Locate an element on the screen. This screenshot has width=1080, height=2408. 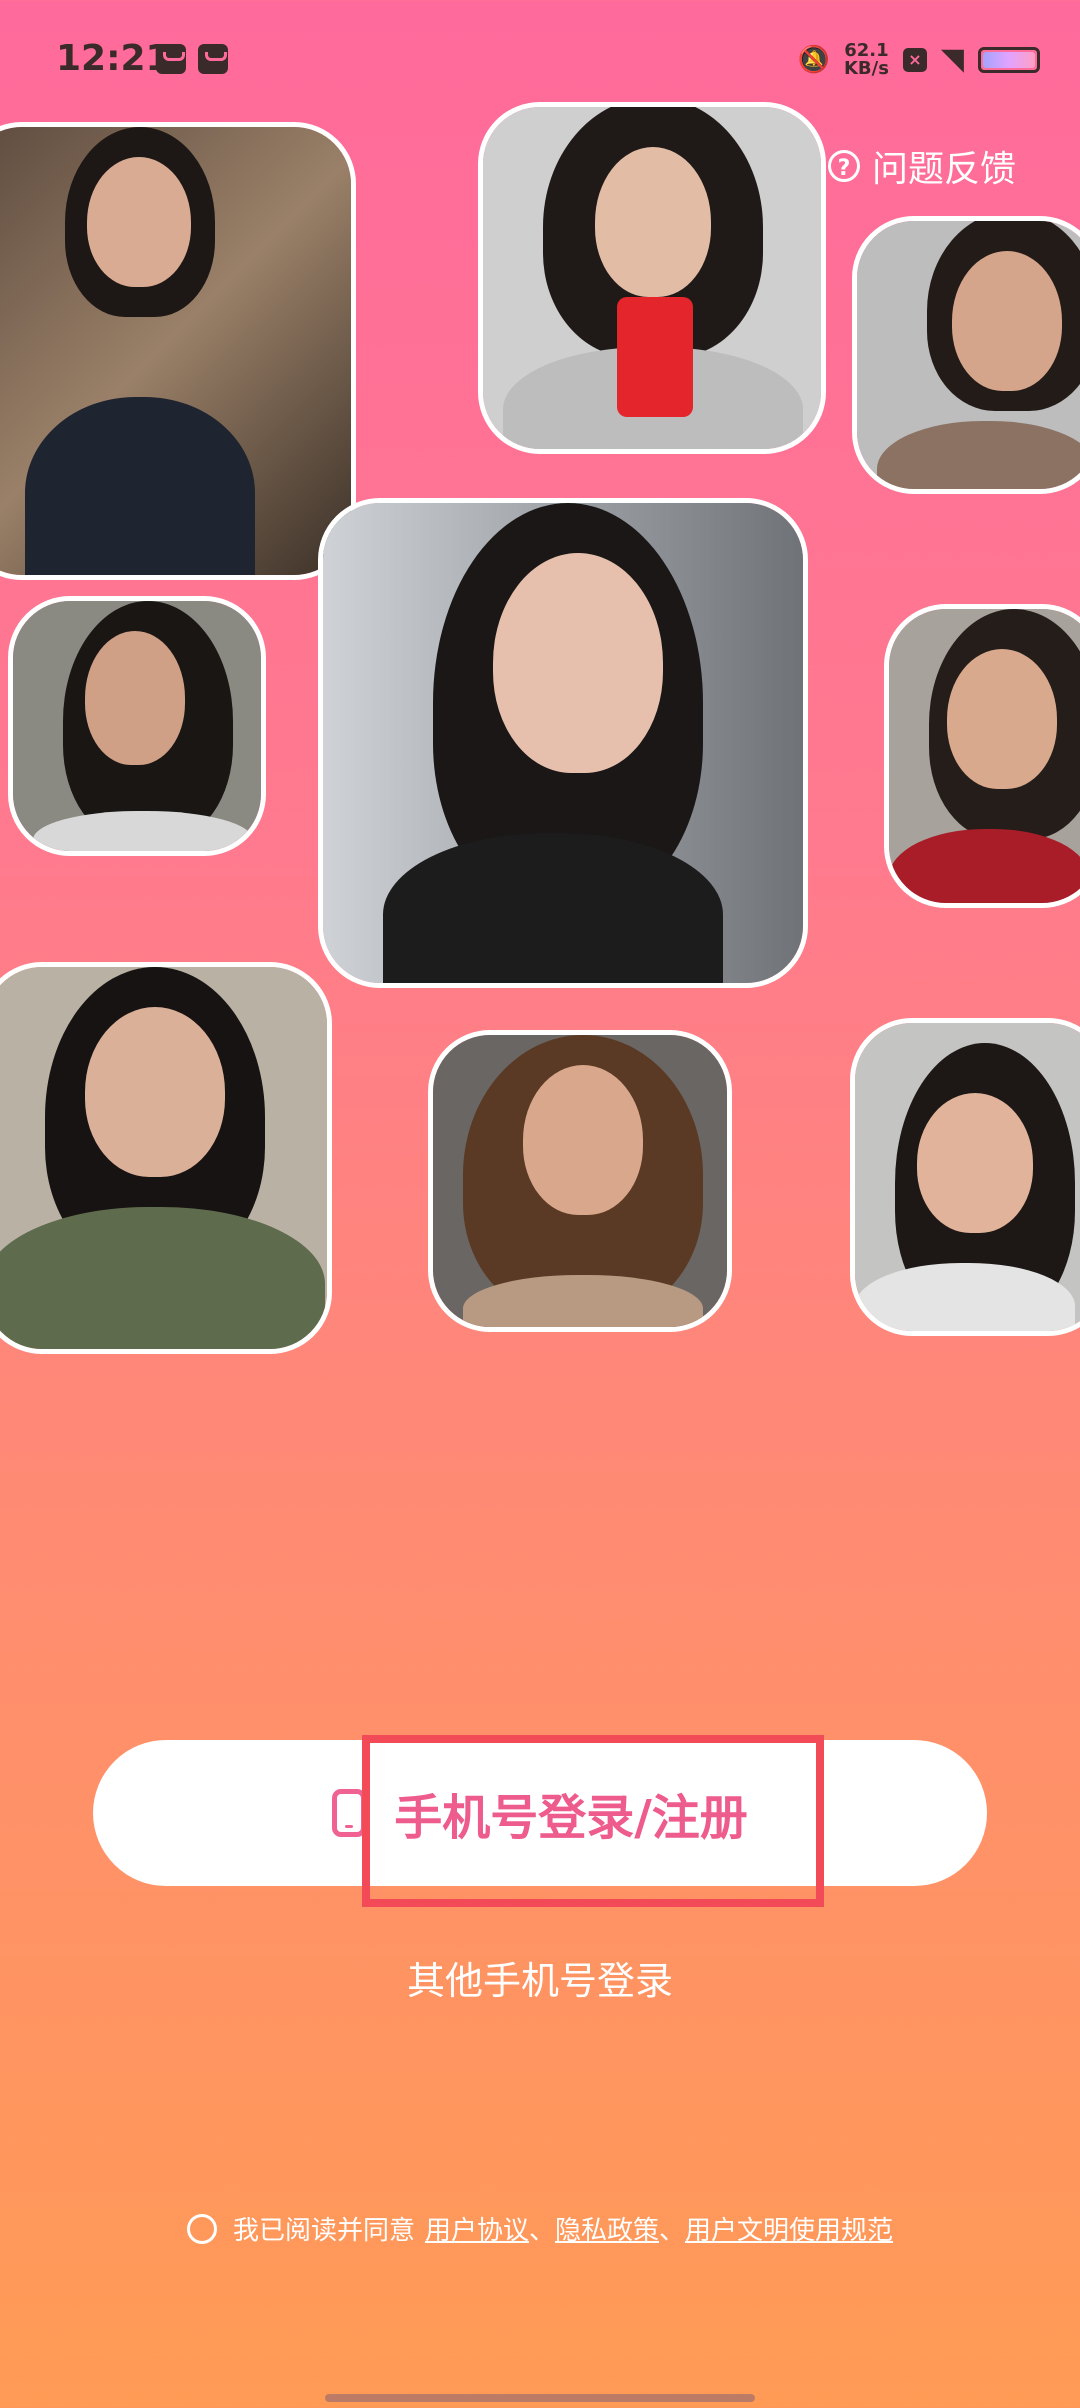
other-phone-login-link: 其他手机号登录 is located at coordinates (540, 1977).